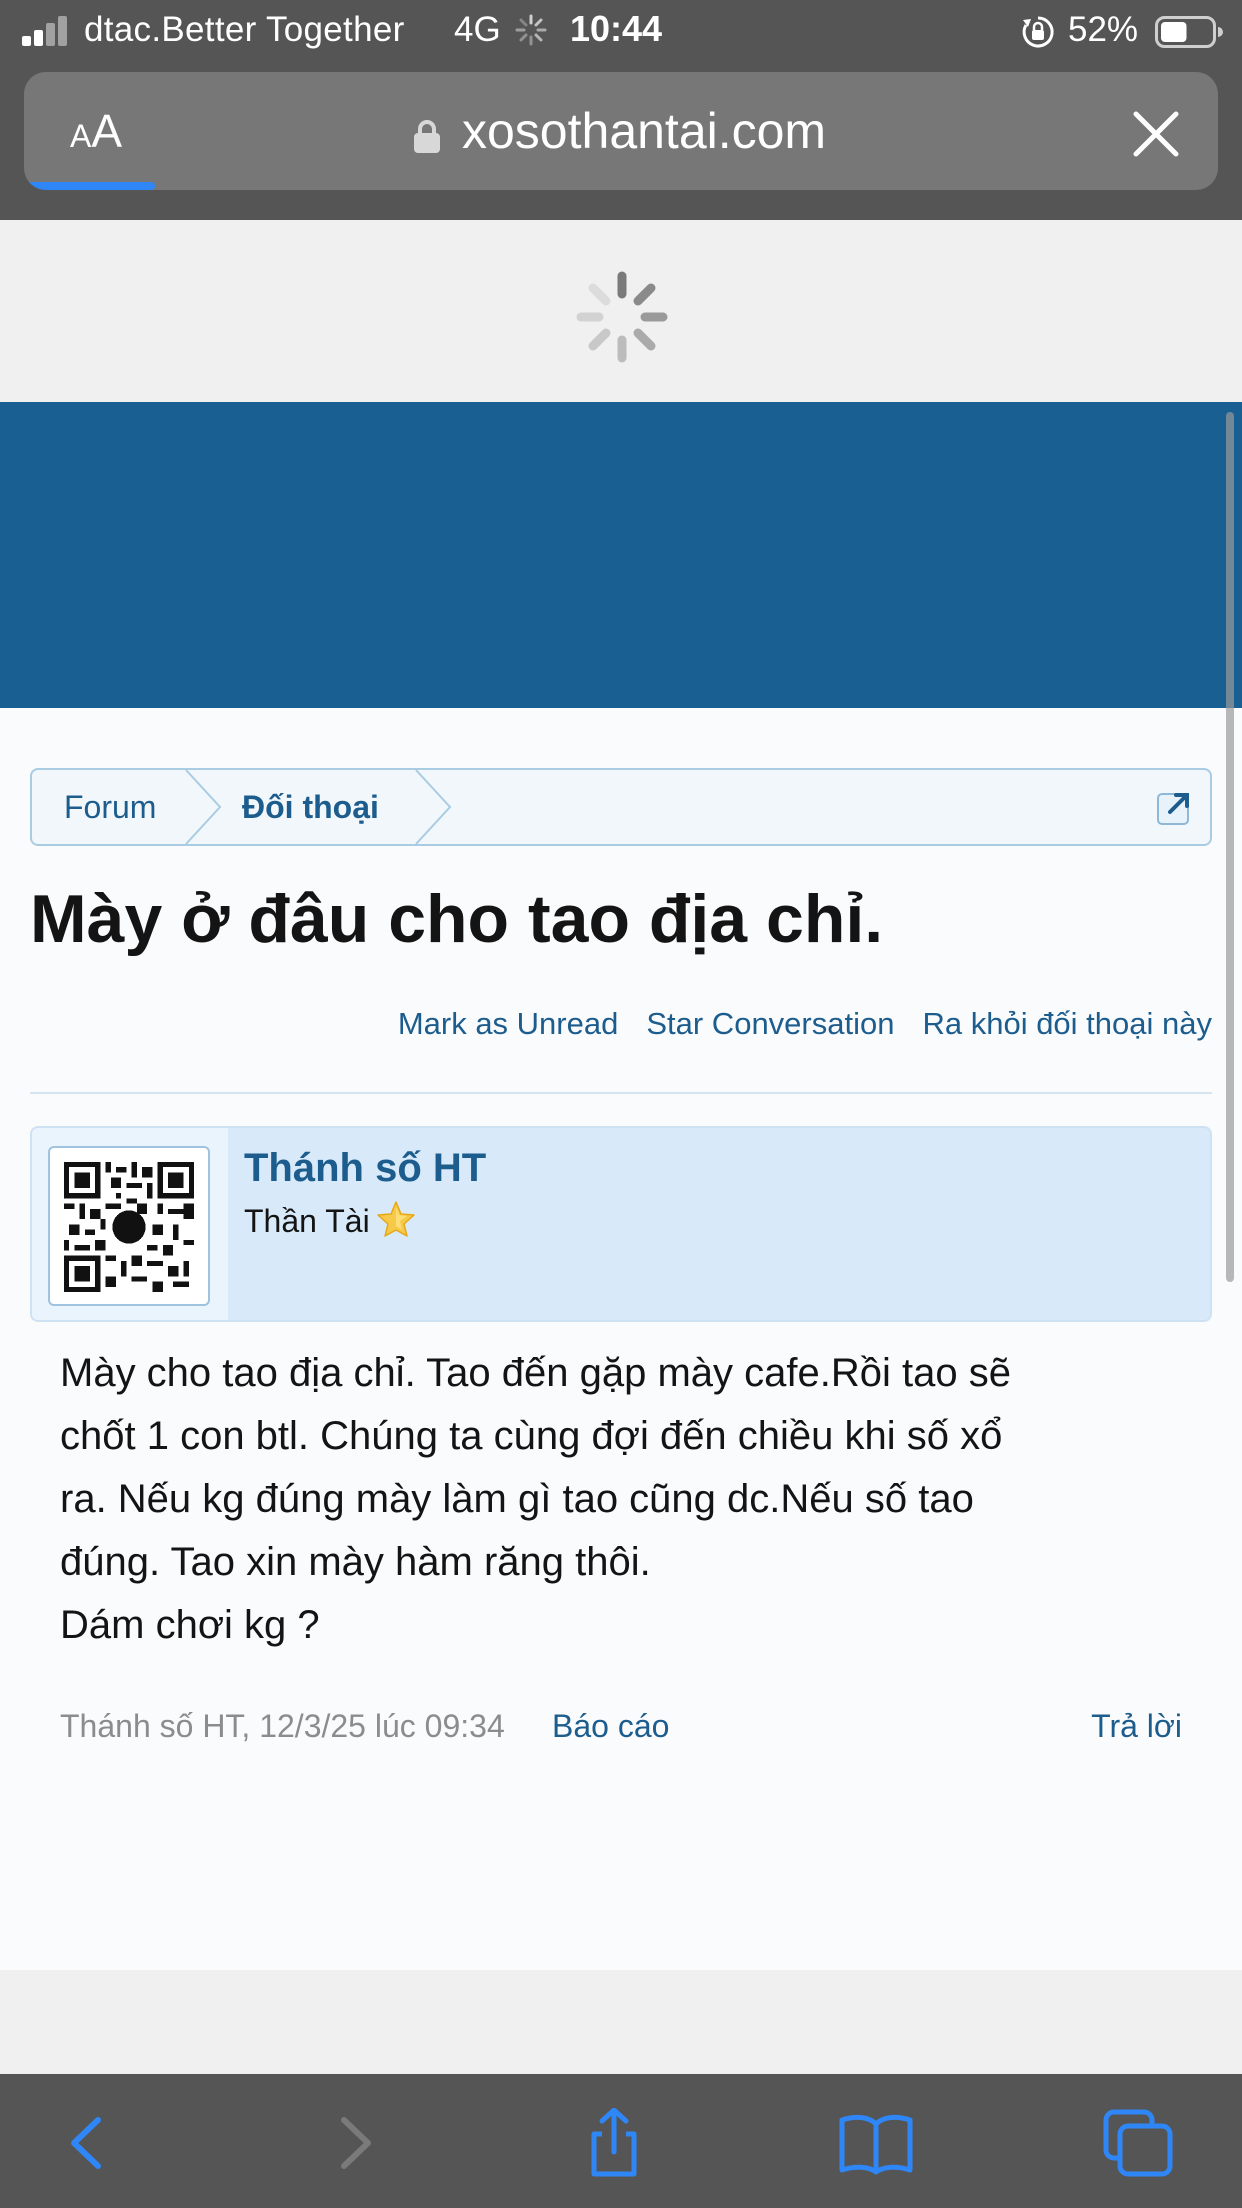 Image resolution: width=1242 pixels, height=2208 pixels. Describe the element at coordinates (1067, 1023) in the screenshot. I see `leave-conversation-link: Ra khỏi đối thoại này` at that location.